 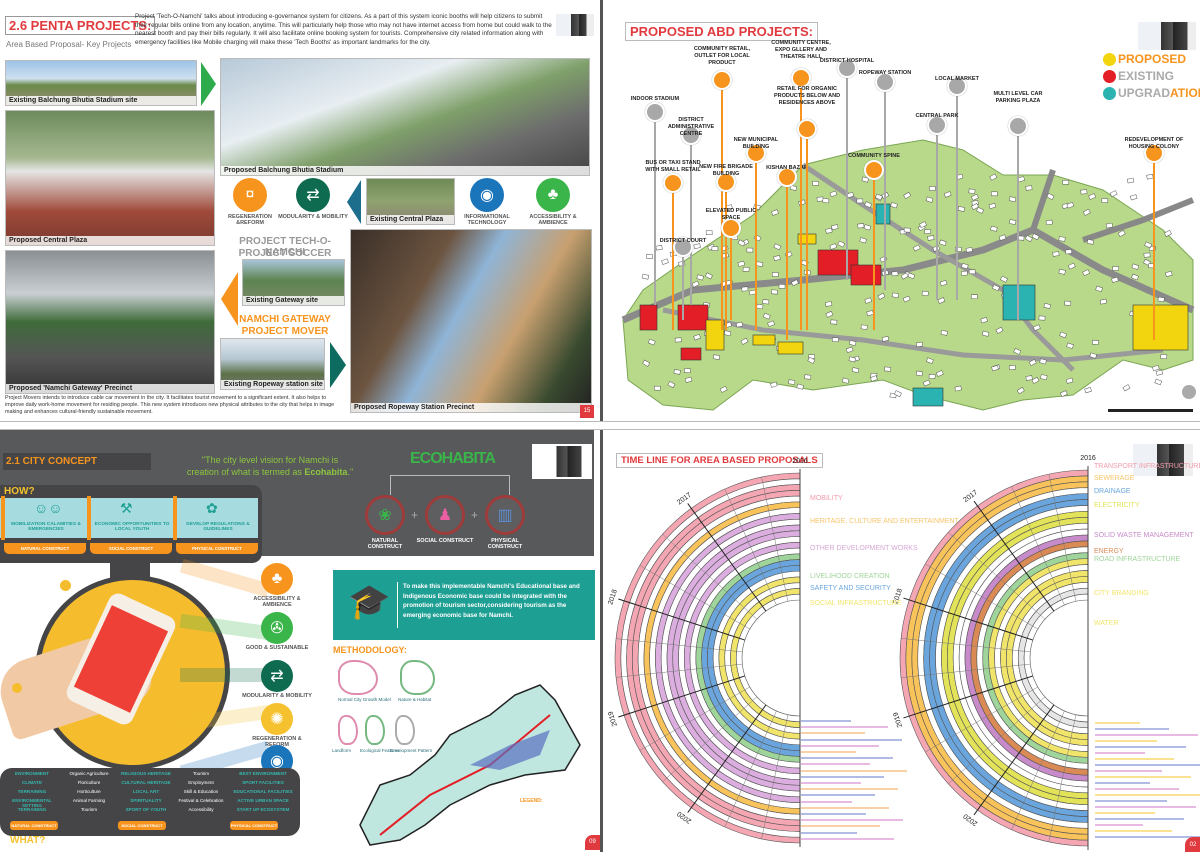 I want to click on photo-existing-stadium: Existing Balchung Bhutia Stadium site, so click(x=101, y=83).